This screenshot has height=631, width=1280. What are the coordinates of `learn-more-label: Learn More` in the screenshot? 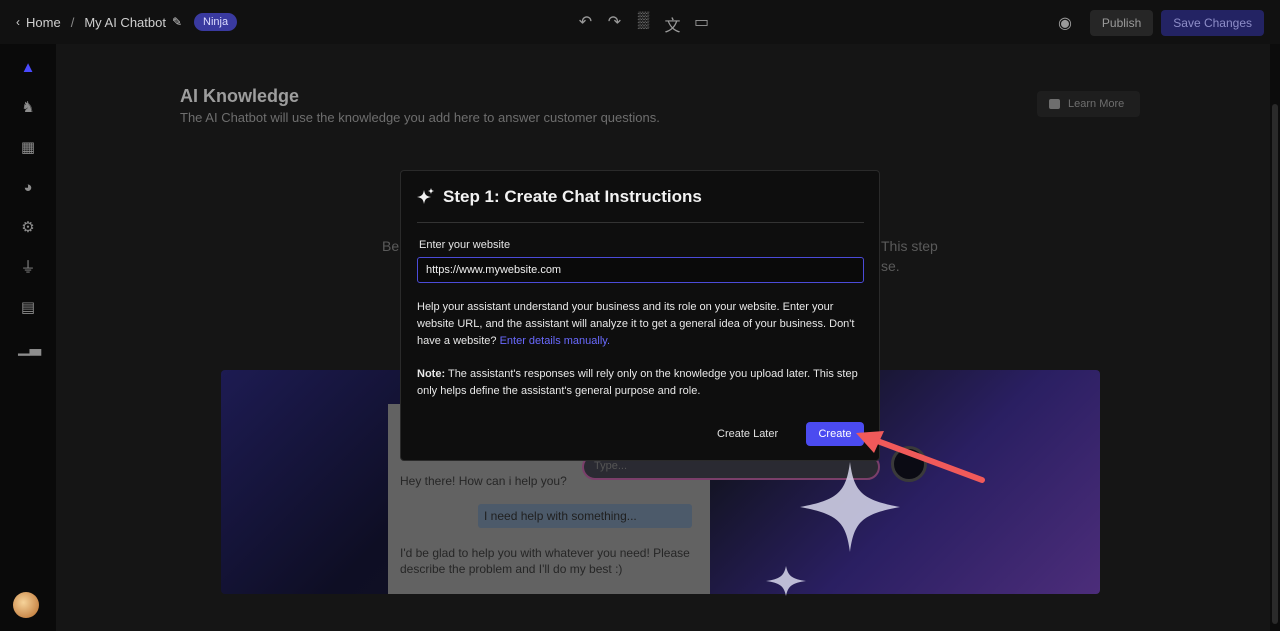 It's located at (1096, 104).